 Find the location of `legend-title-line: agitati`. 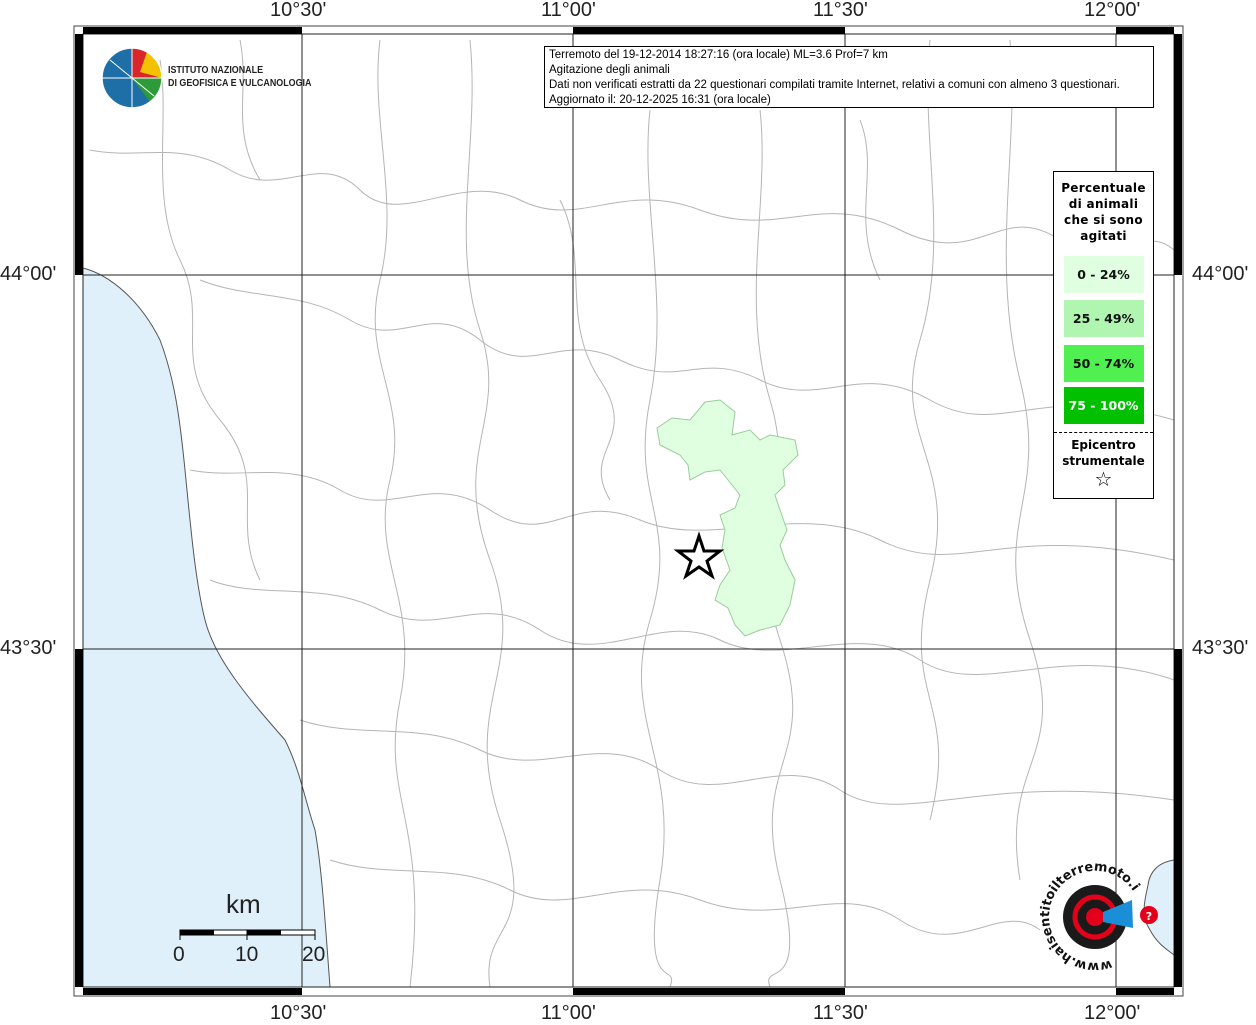

legend-title-line: agitati is located at coordinates (1103, 236).